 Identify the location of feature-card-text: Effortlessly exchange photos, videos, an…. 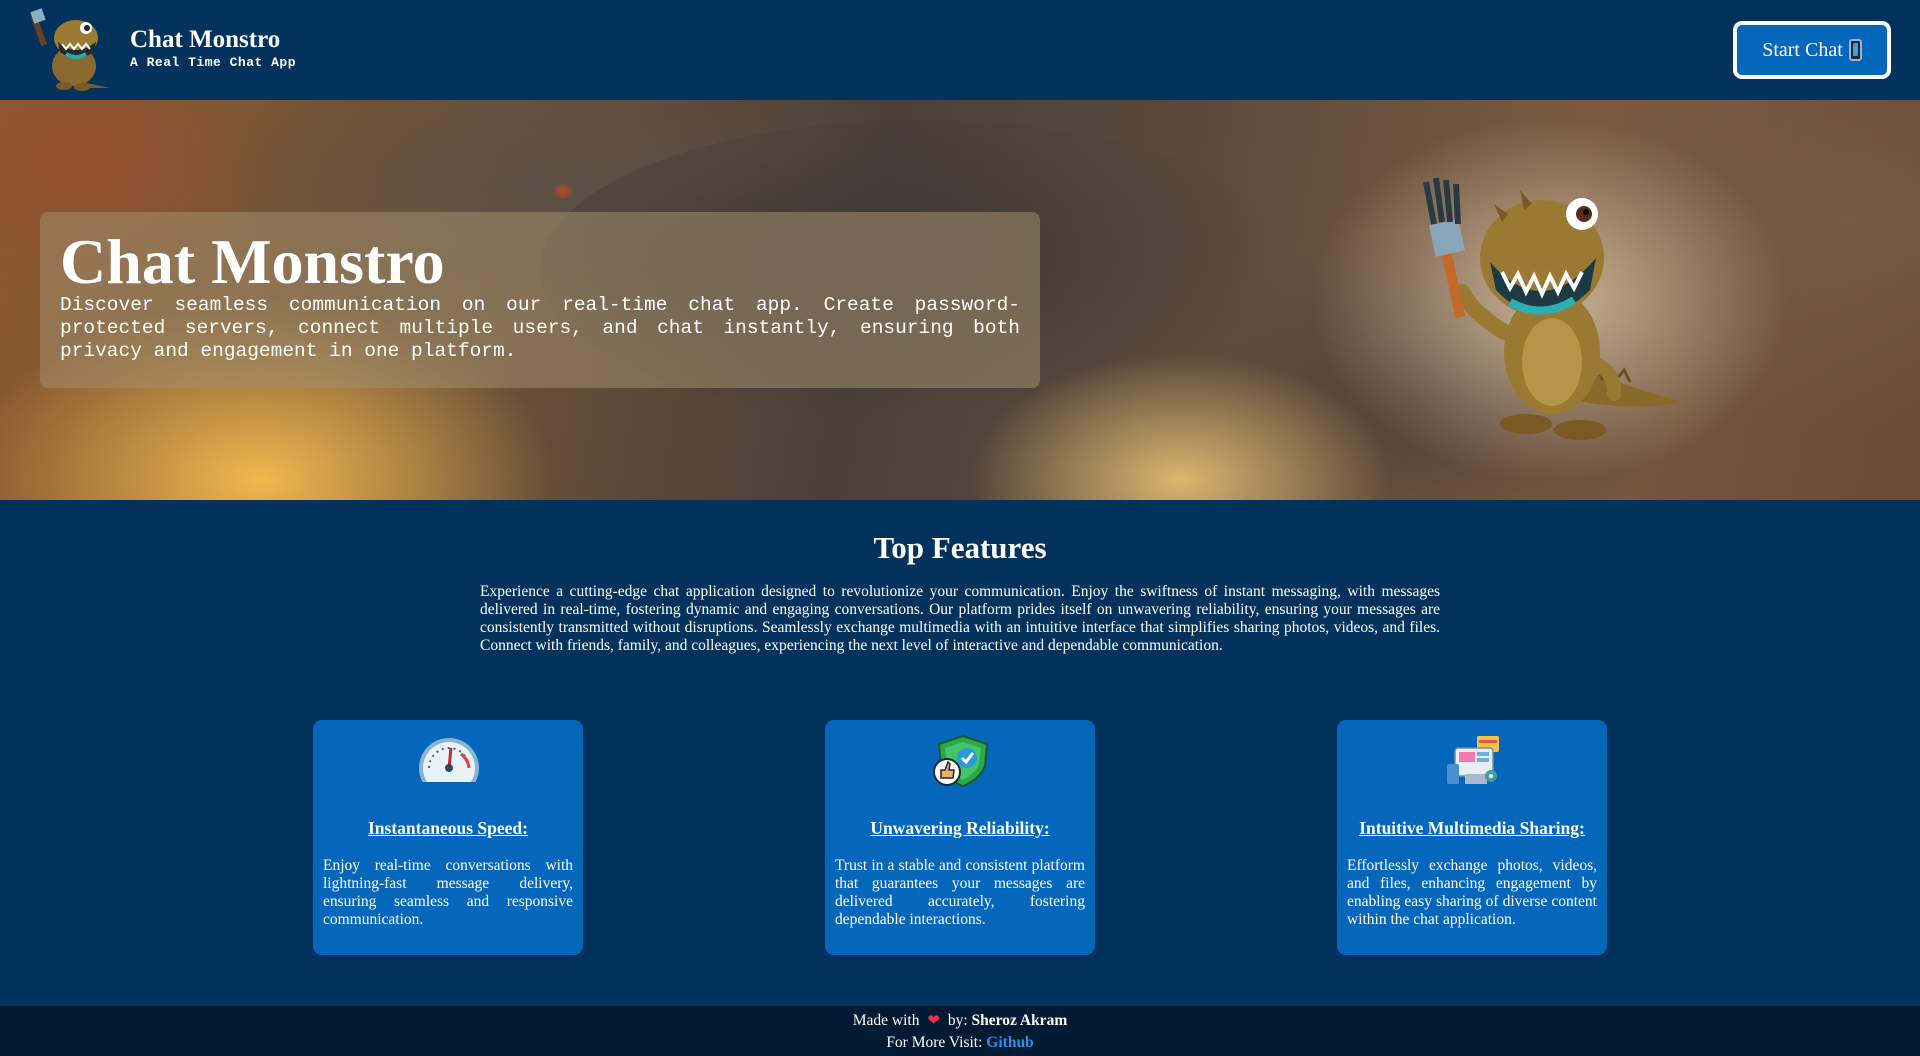
(1472, 892).